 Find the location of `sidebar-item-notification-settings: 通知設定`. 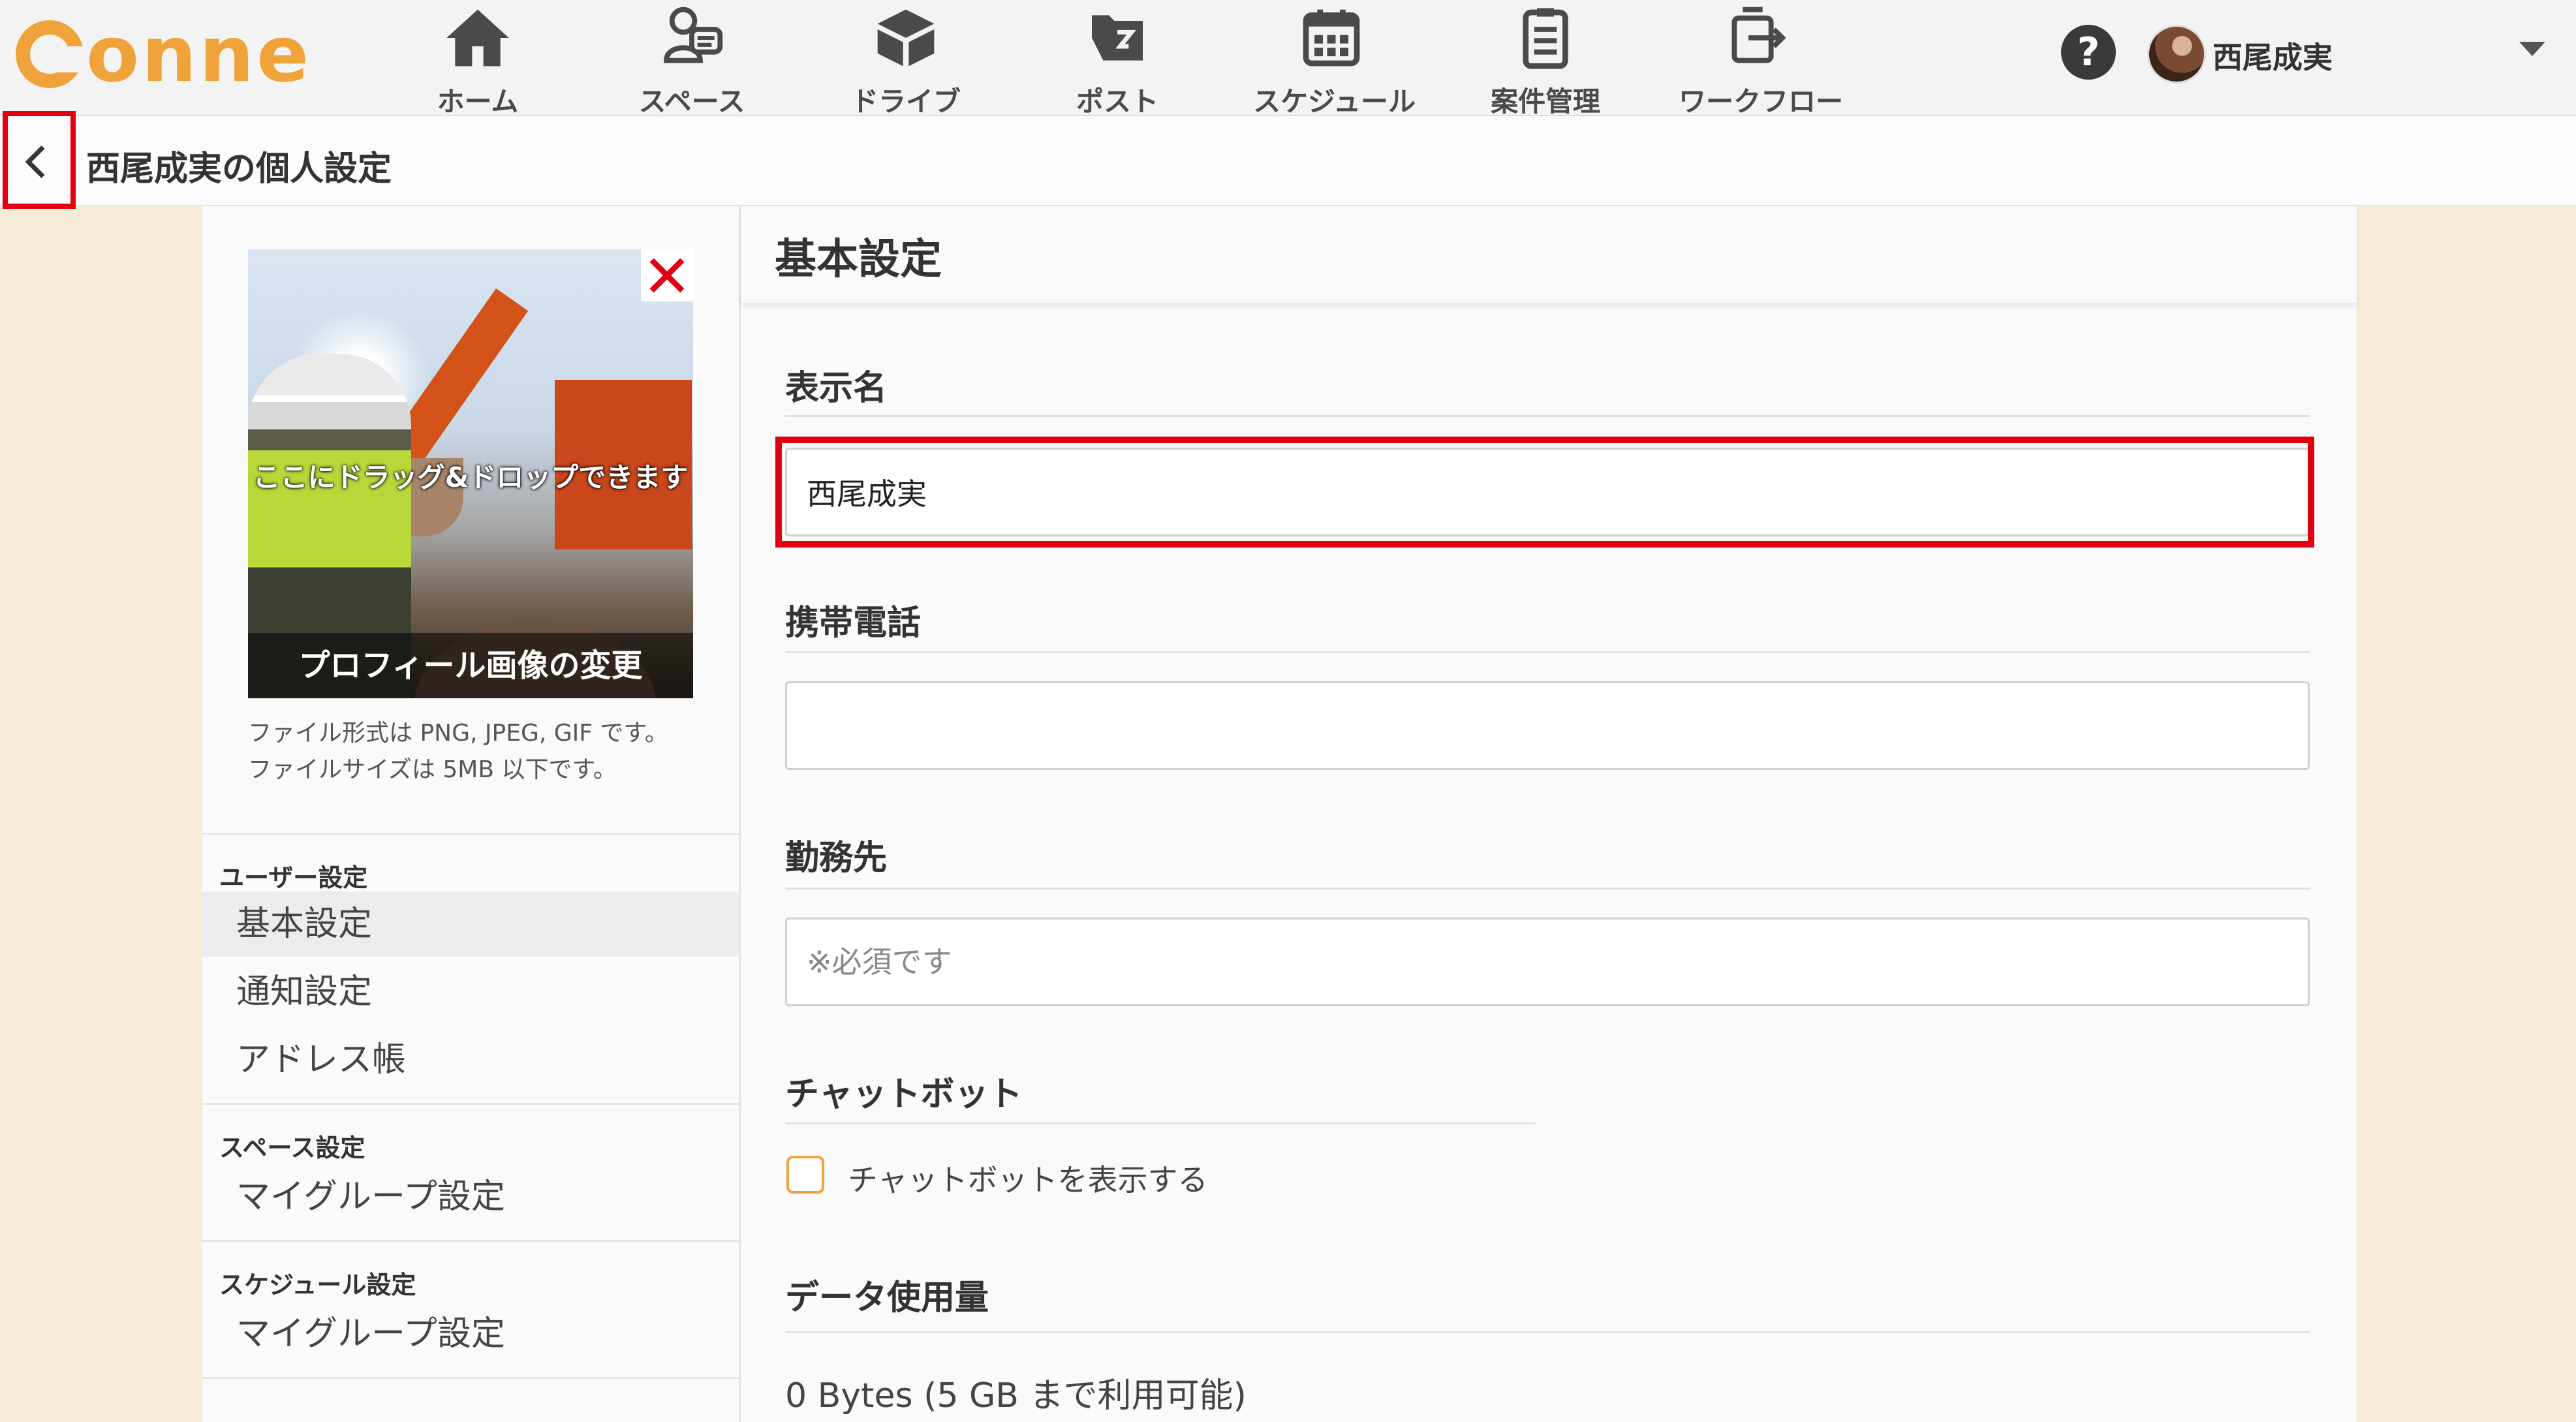

sidebar-item-notification-settings: 通知設定 is located at coordinates (471, 992).